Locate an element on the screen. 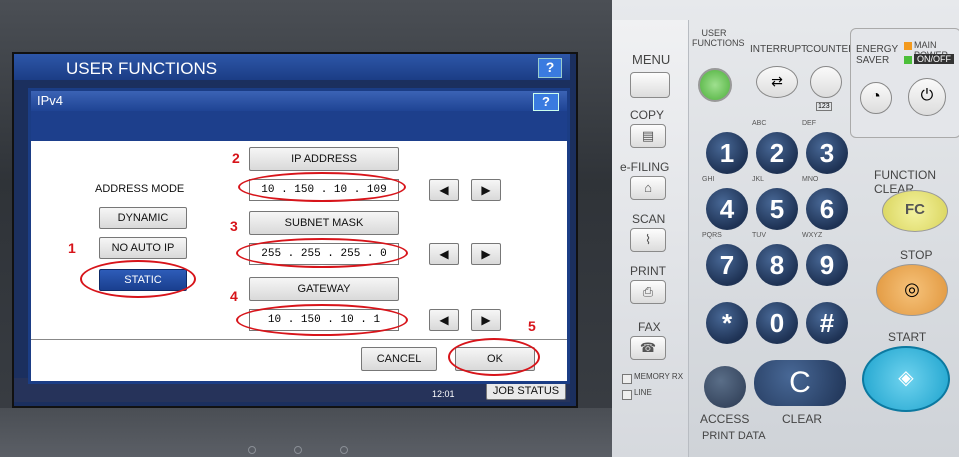 This screenshot has height=457, width=959. keypad-key: 4 is located at coordinates (727, 209).